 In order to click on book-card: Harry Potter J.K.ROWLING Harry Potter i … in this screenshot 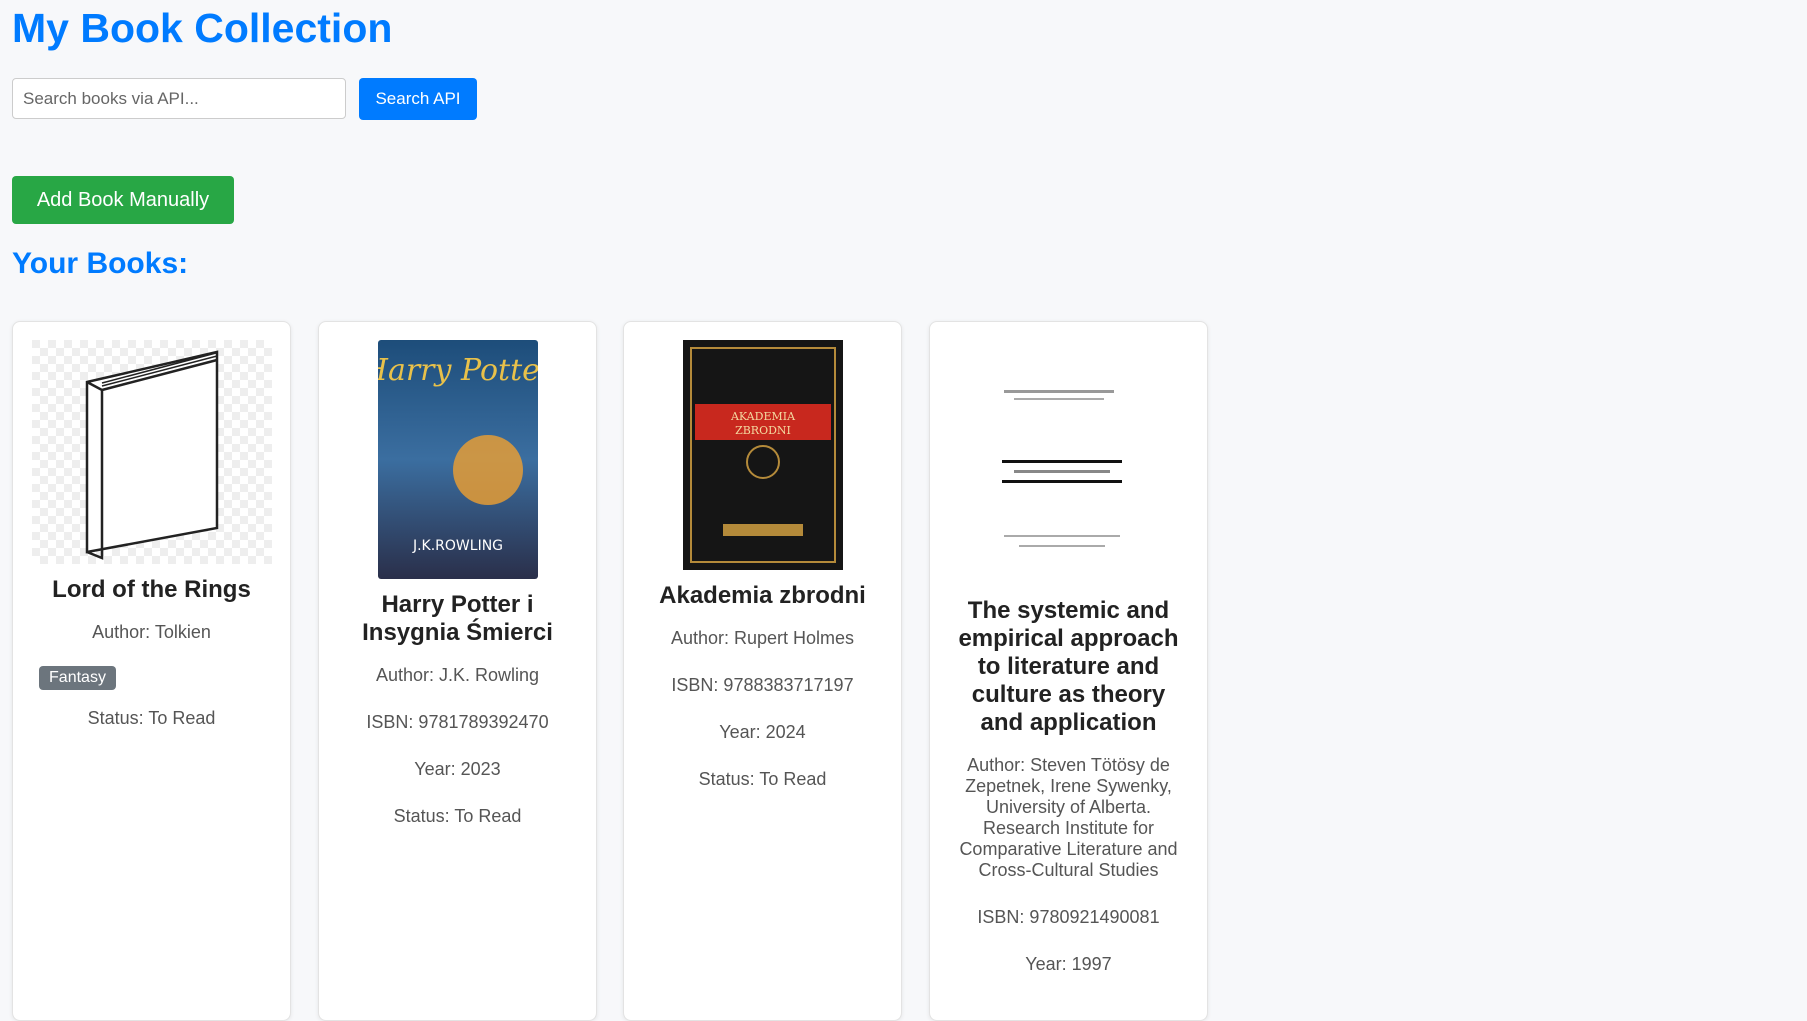, I will do `click(457, 671)`.